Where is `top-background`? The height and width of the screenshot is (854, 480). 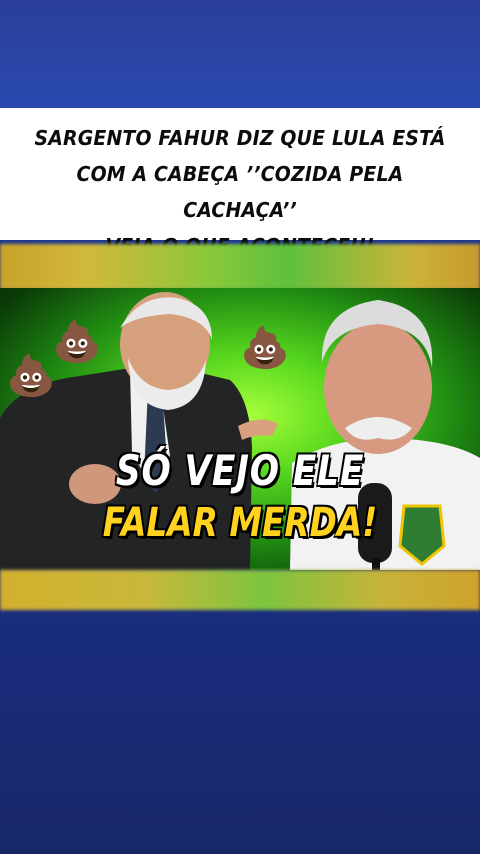
top-background is located at coordinates (240, 54).